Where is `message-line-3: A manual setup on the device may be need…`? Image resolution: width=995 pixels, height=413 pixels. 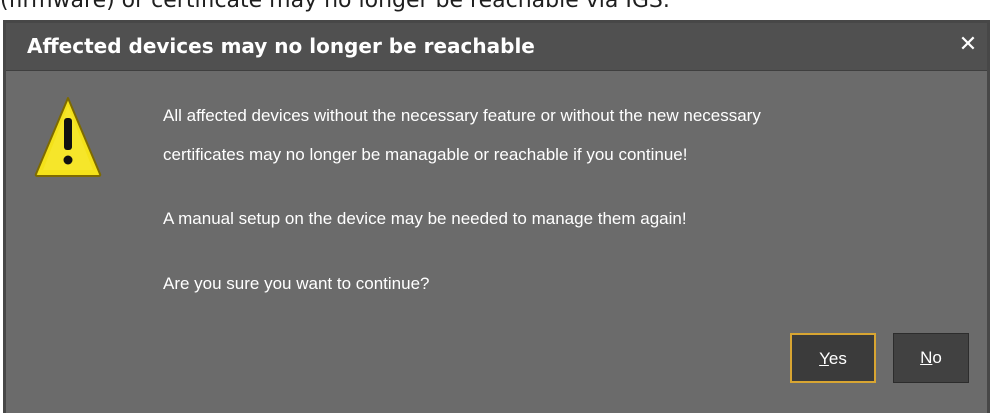 message-line-3: A manual setup on the device may be need… is located at coordinates (425, 218).